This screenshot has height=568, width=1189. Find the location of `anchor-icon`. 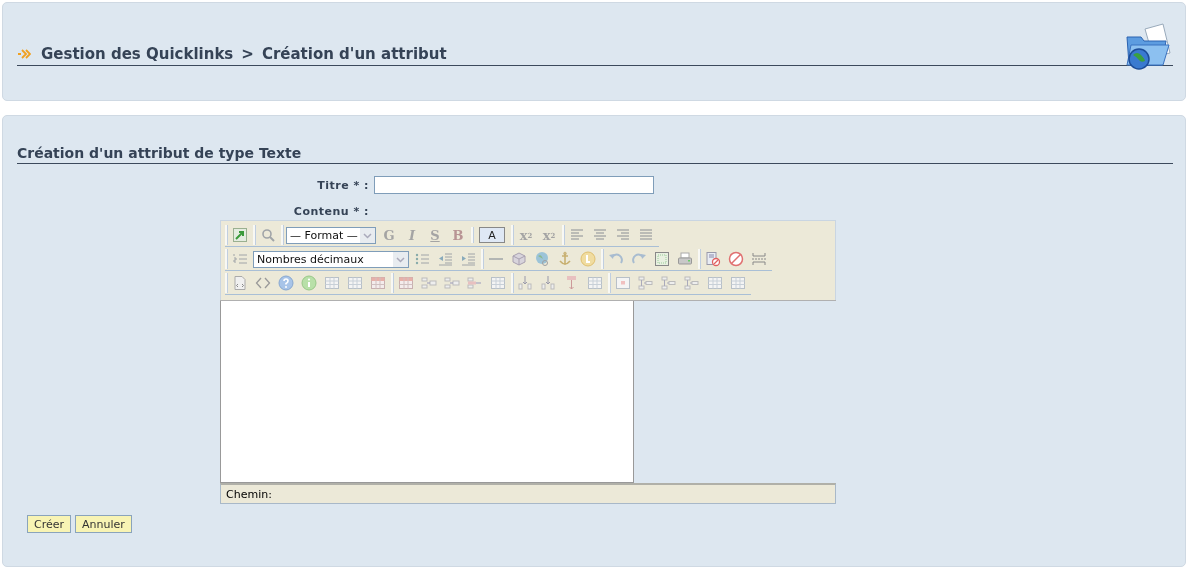

anchor-icon is located at coordinates (565, 259).